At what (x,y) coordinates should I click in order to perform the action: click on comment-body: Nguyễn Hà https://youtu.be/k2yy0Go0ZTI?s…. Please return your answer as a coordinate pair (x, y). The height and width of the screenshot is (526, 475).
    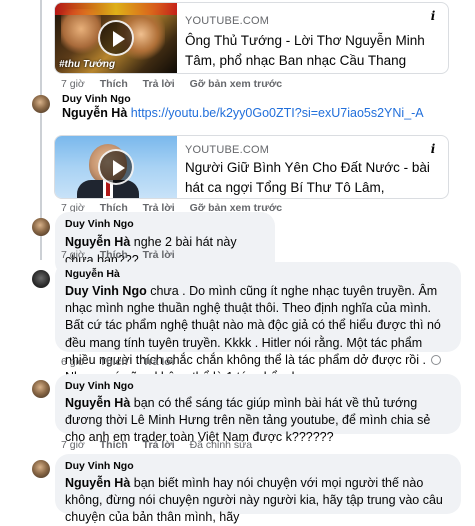
    Looking at the image, I should click on (243, 113).